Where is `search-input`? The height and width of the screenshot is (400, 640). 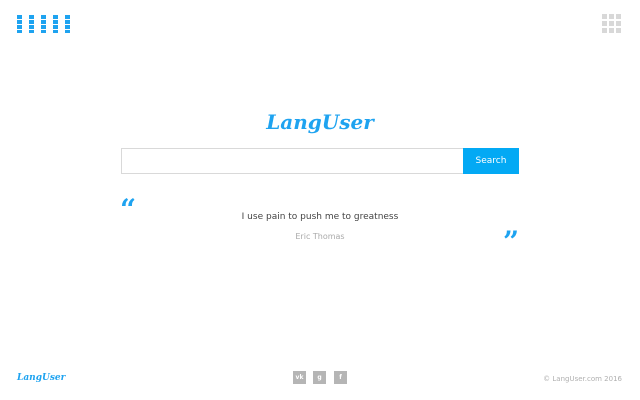 search-input is located at coordinates (294, 161).